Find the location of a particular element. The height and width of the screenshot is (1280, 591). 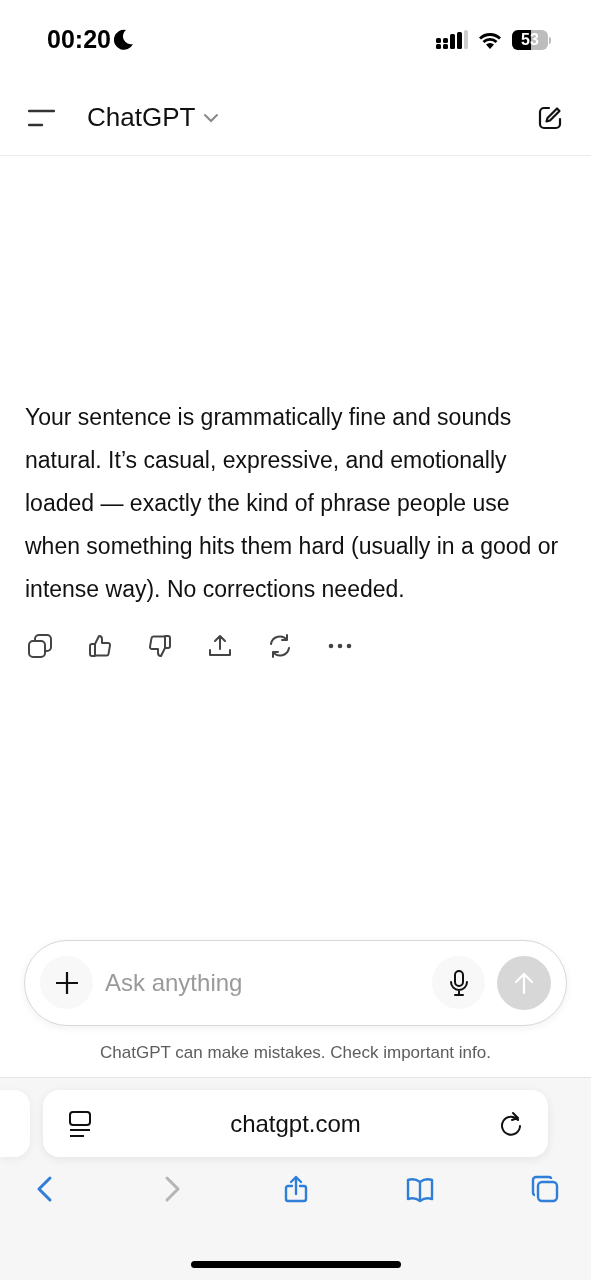

model-selector: ChatGPT is located at coordinates (153, 117).